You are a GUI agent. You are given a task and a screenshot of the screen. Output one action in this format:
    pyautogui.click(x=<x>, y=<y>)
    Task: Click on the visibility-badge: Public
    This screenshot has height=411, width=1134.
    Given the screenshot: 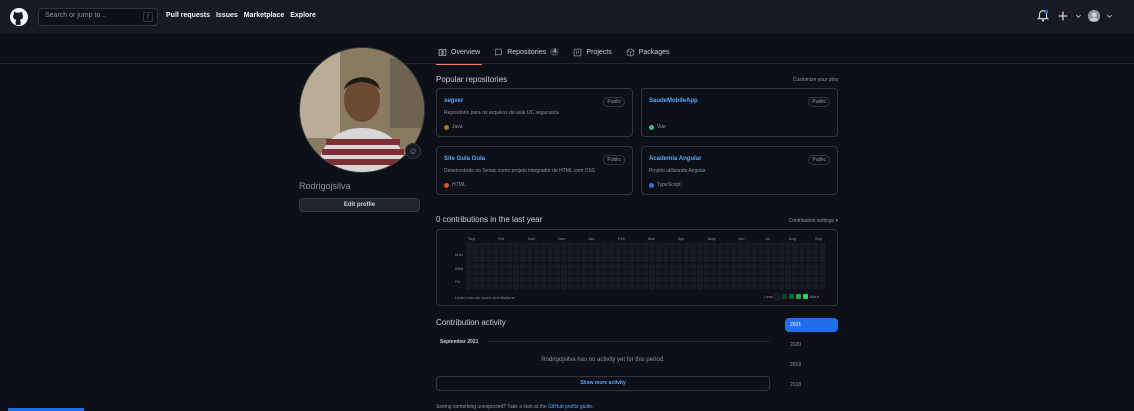 What is the action you would take?
    pyautogui.click(x=819, y=102)
    